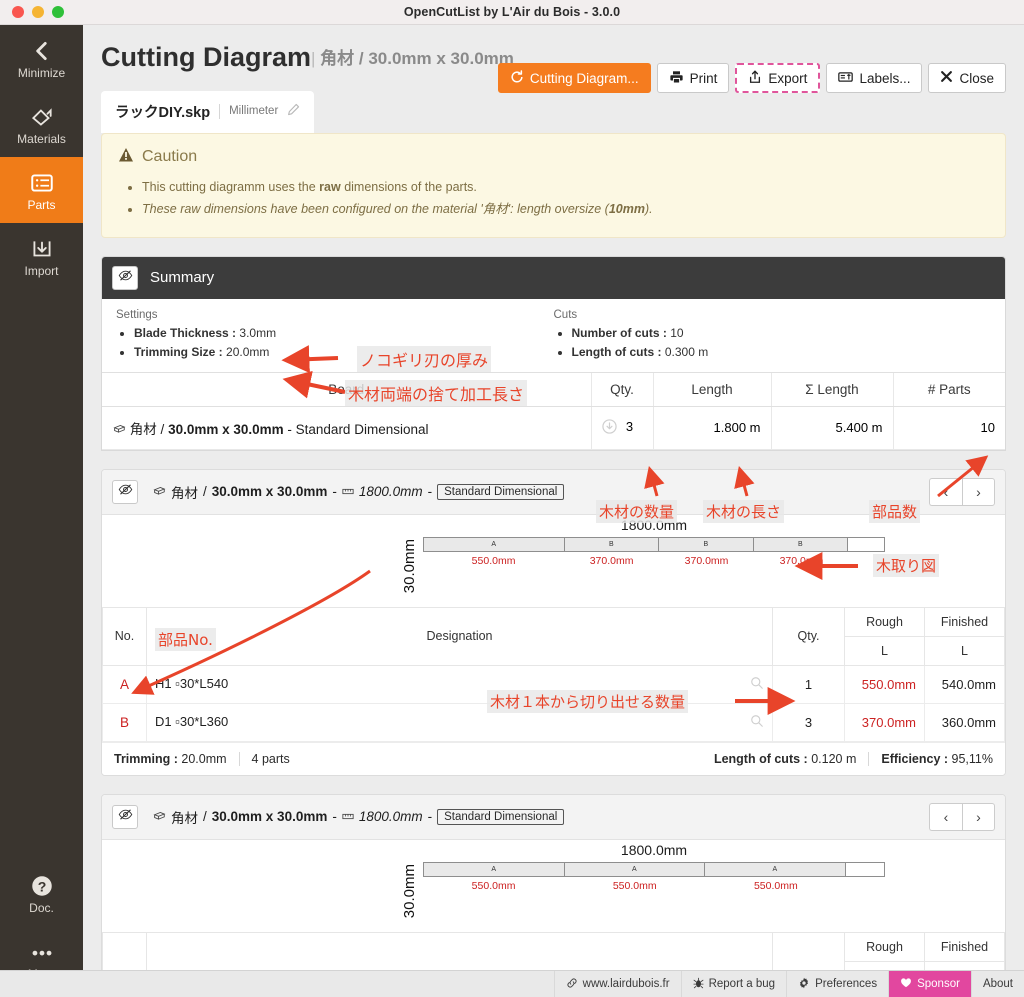  I want to click on bar-segment-offcut, so click(866, 544).